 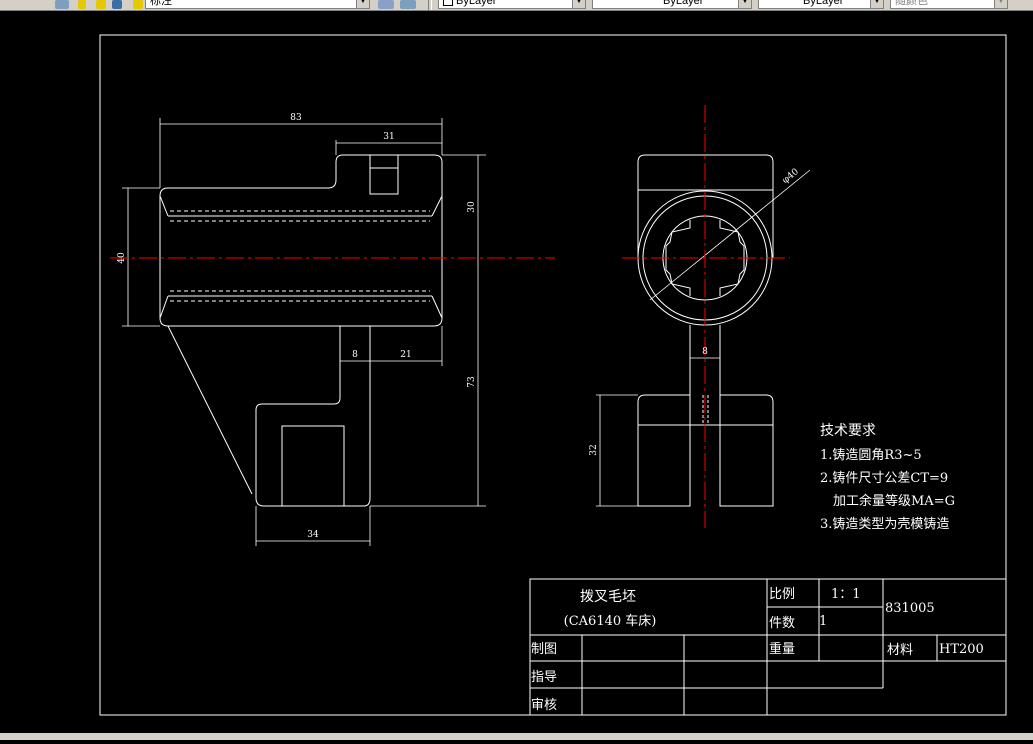 I want to click on dim-total-height: 73, so click(x=472, y=382).